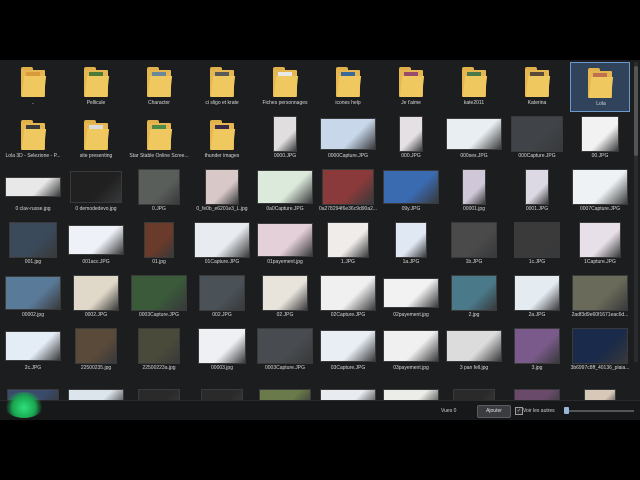  Describe the element at coordinates (411, 352) in the screenshot. I see `image-file-item: 03payement.jpg` at that location.